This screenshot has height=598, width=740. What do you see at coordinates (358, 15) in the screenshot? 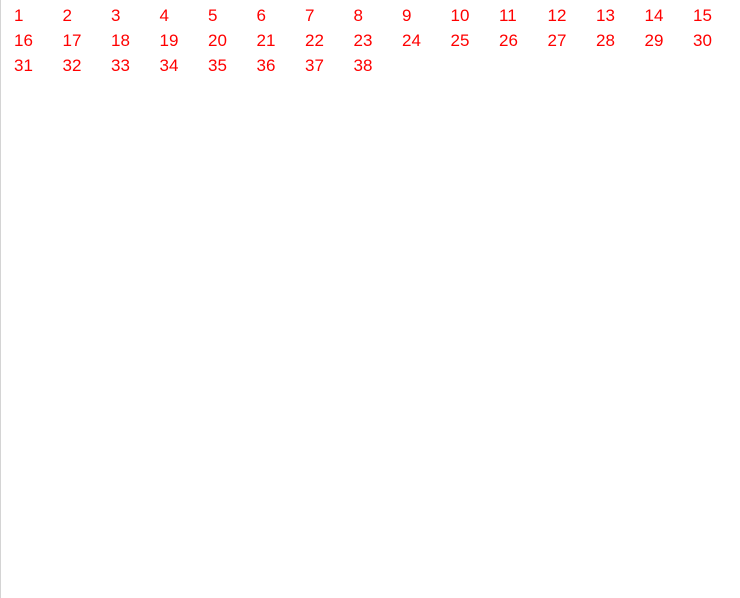
I see `number-item: 8` at bounding box center [358, 15].